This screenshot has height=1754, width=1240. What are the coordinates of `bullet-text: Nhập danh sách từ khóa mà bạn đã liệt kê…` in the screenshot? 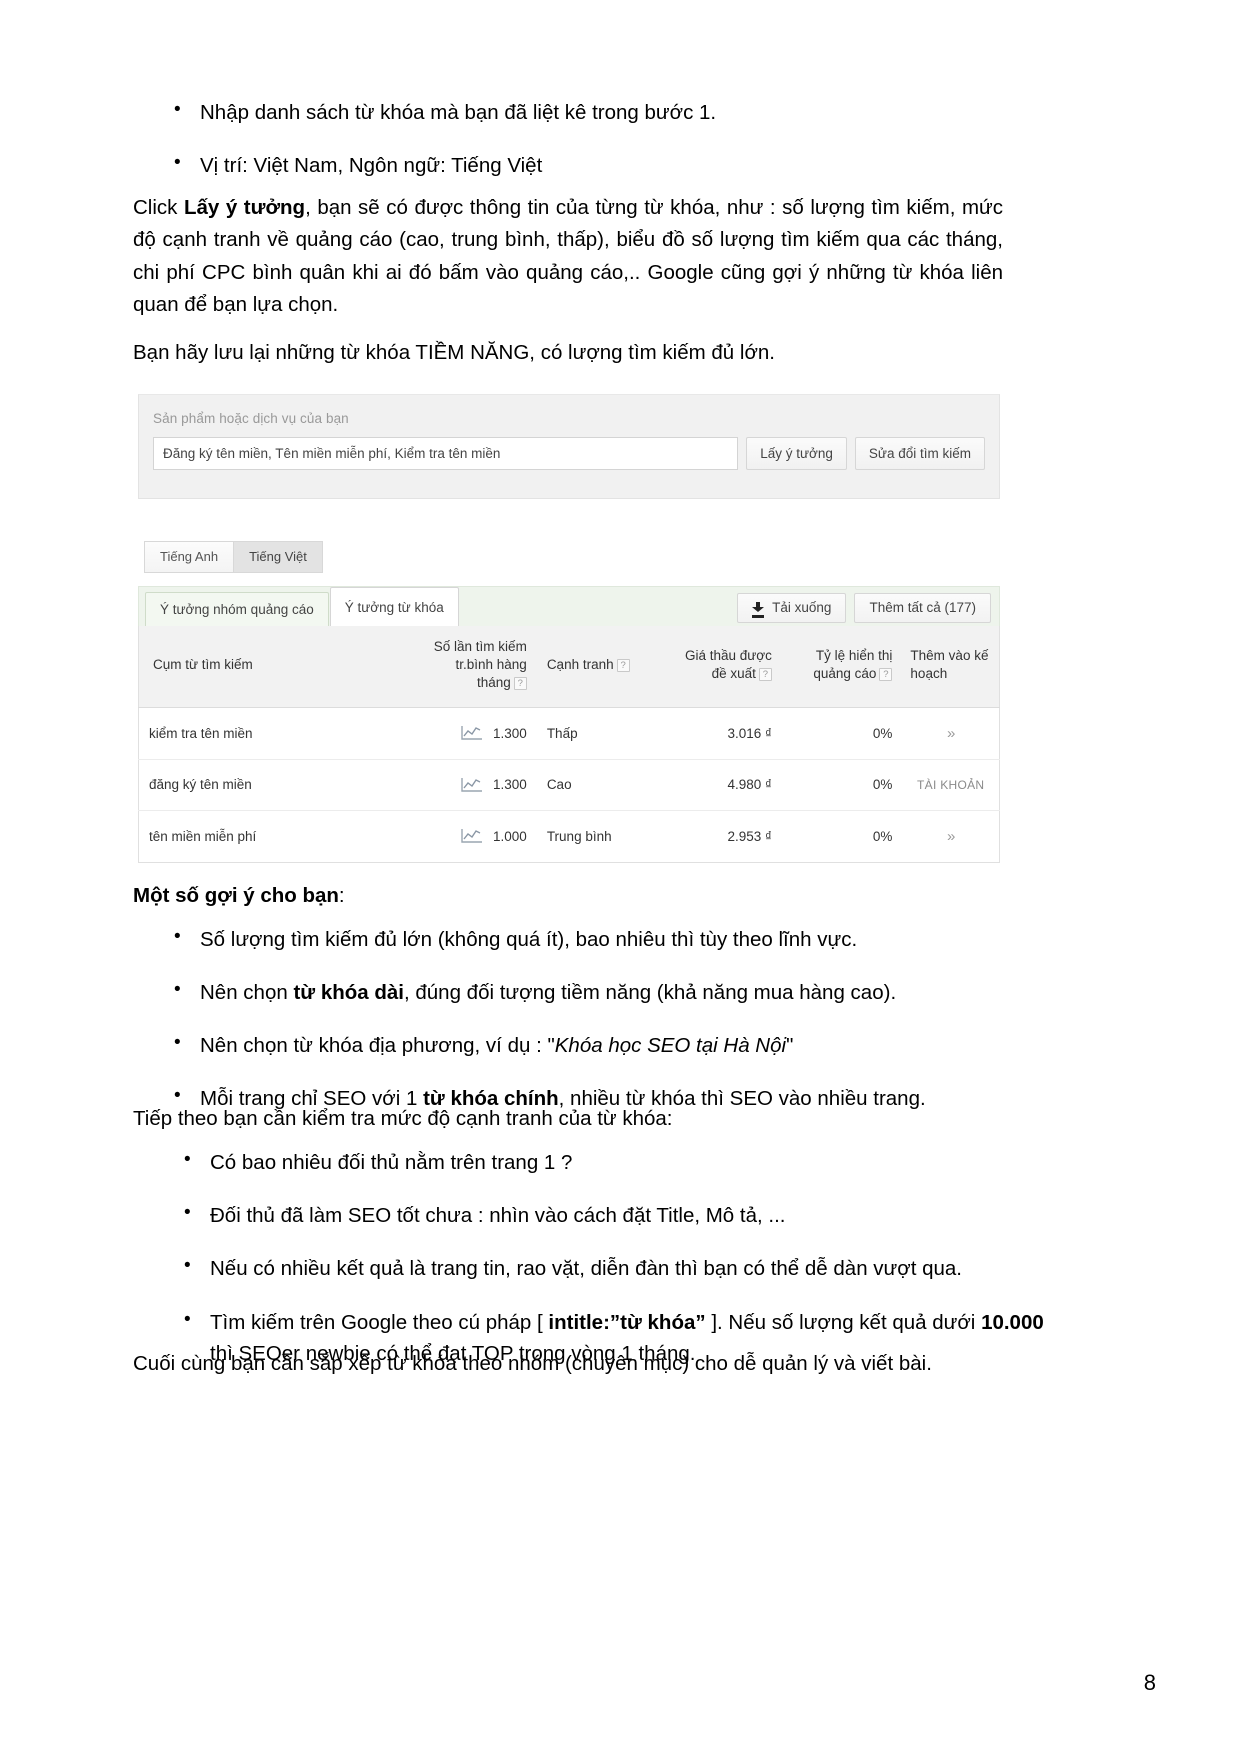 It's located at (458, 112).